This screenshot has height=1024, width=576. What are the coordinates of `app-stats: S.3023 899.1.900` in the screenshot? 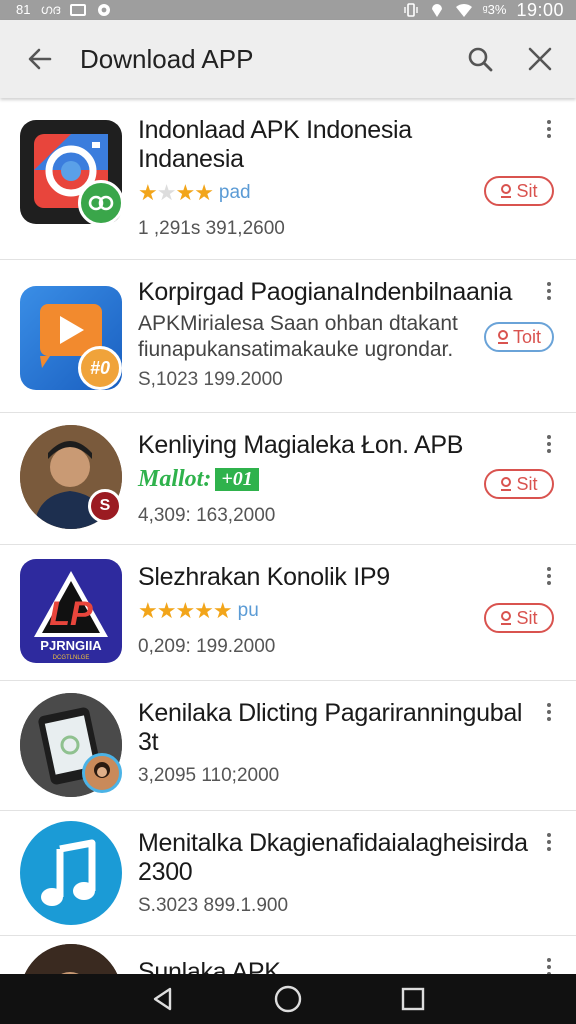 It's located at (213, 905).